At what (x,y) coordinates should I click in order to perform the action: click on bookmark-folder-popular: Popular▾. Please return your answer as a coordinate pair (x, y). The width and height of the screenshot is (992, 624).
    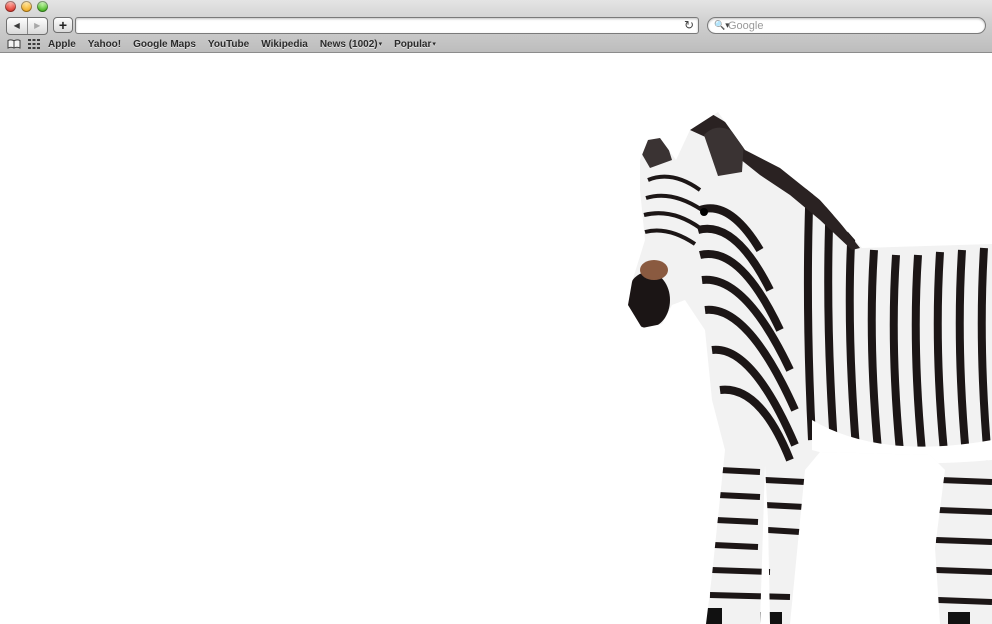
    Looking at the image, I should click on (415, 44).